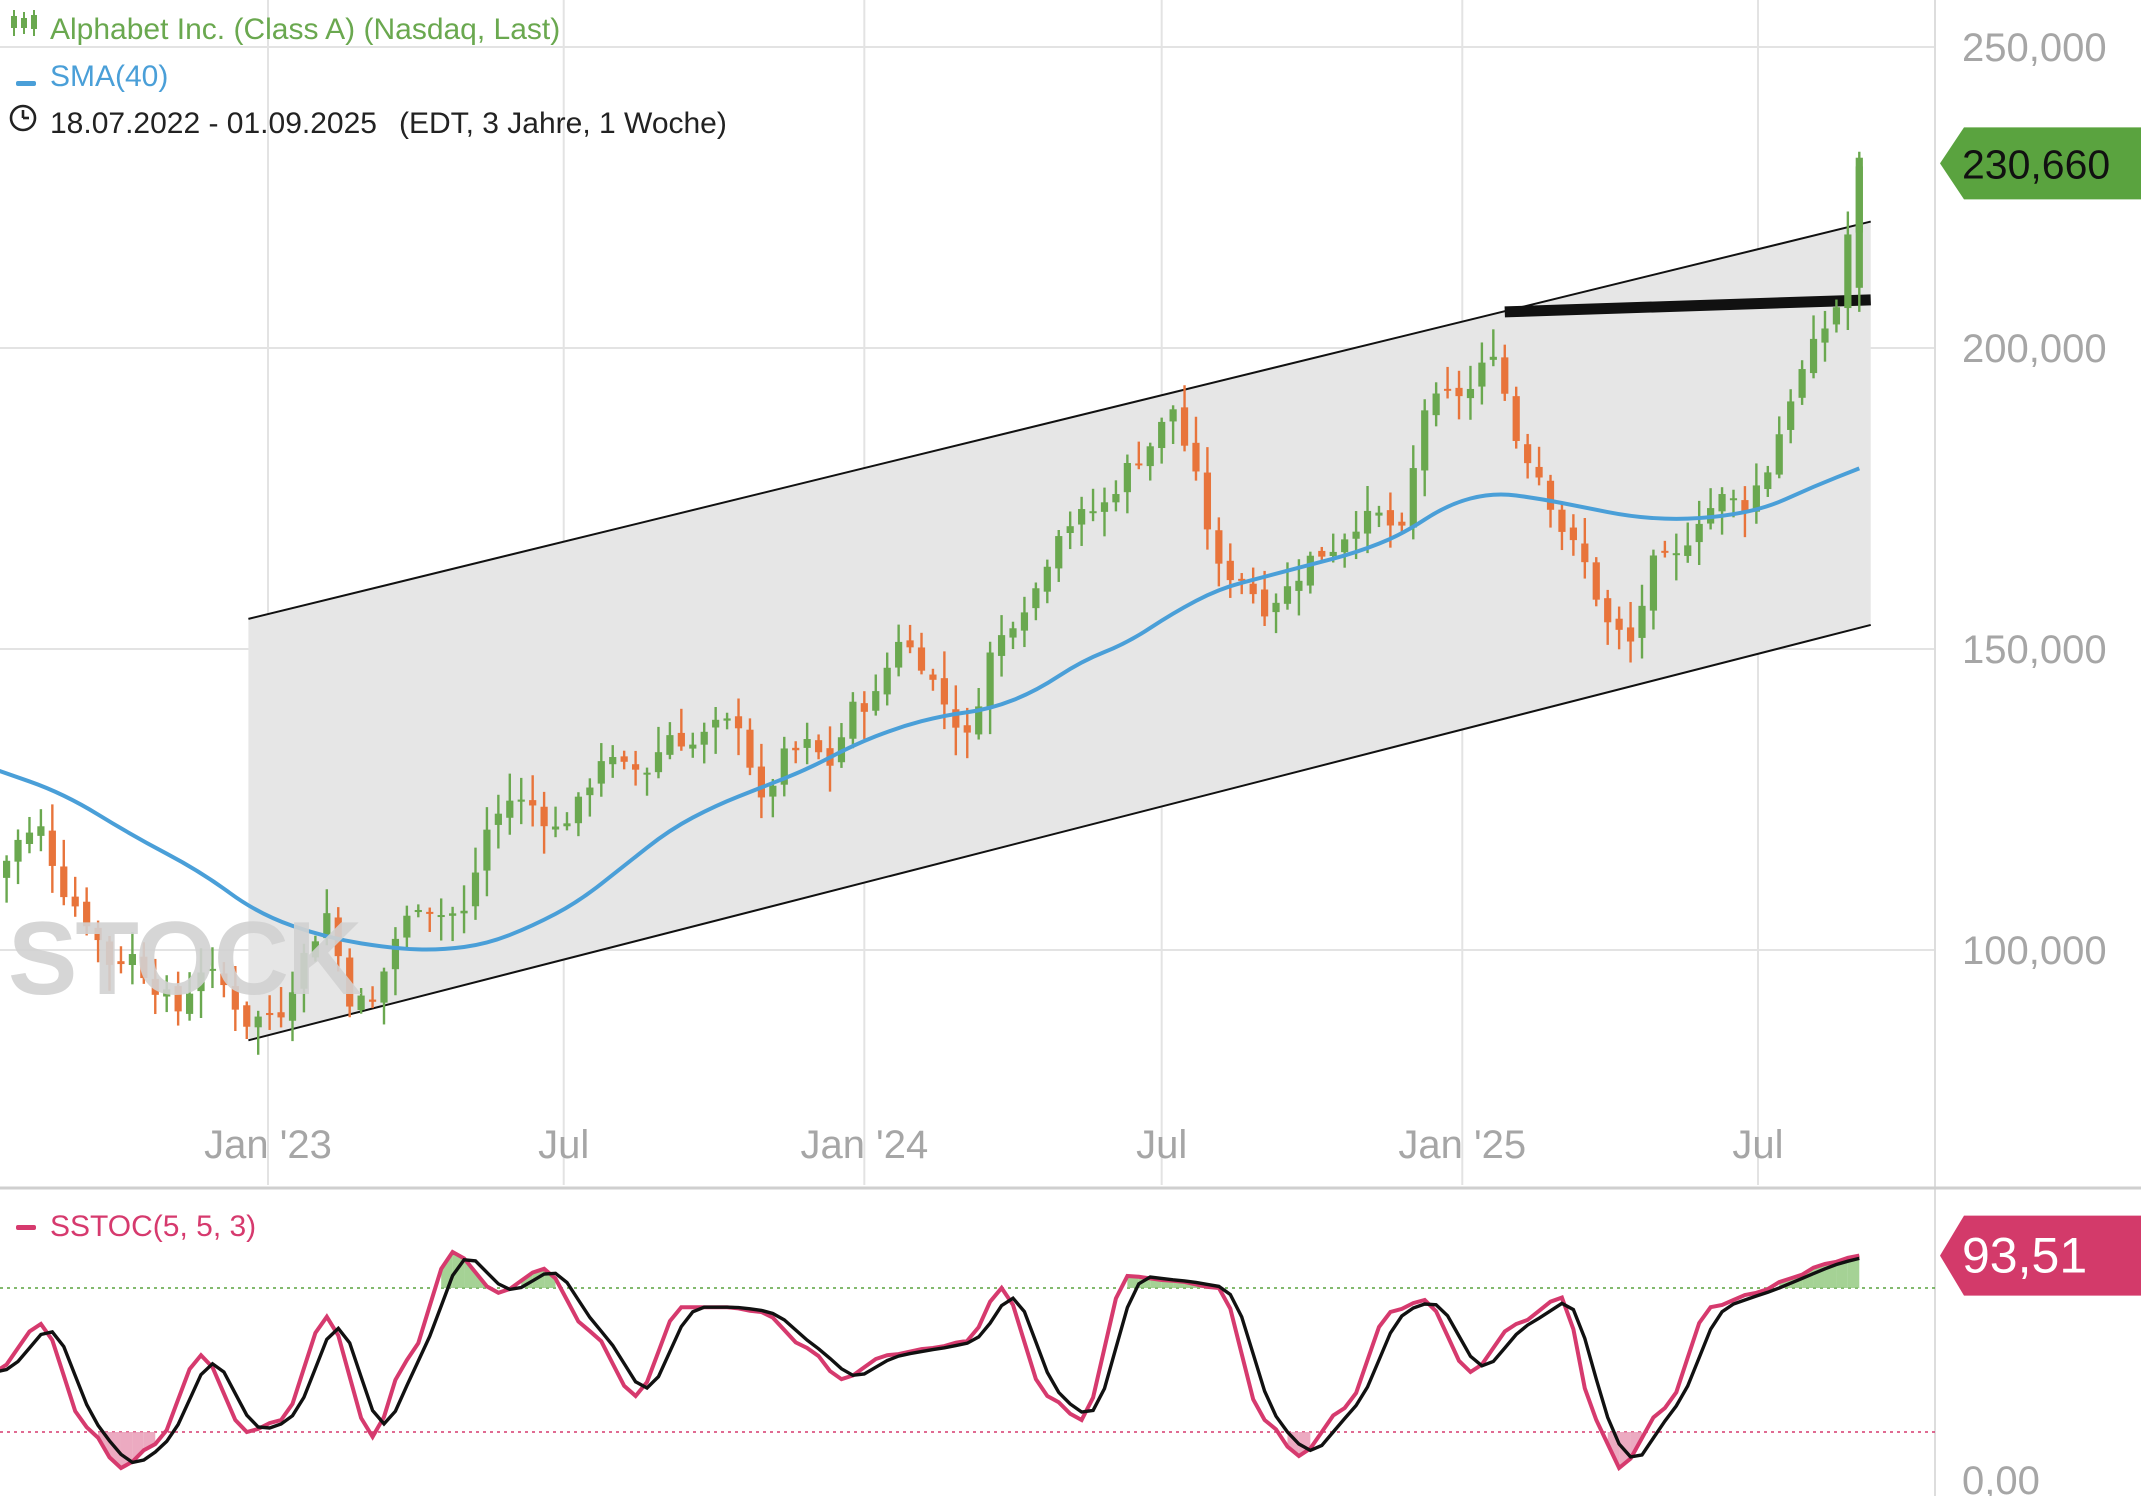 Image resolution: width=2141 pixels, height=1496 pixels. What do you see at coordinates (2034, 48) in the screenshot?
I see `y-tick-label: 250,000` at bounding box center [2034, 48].